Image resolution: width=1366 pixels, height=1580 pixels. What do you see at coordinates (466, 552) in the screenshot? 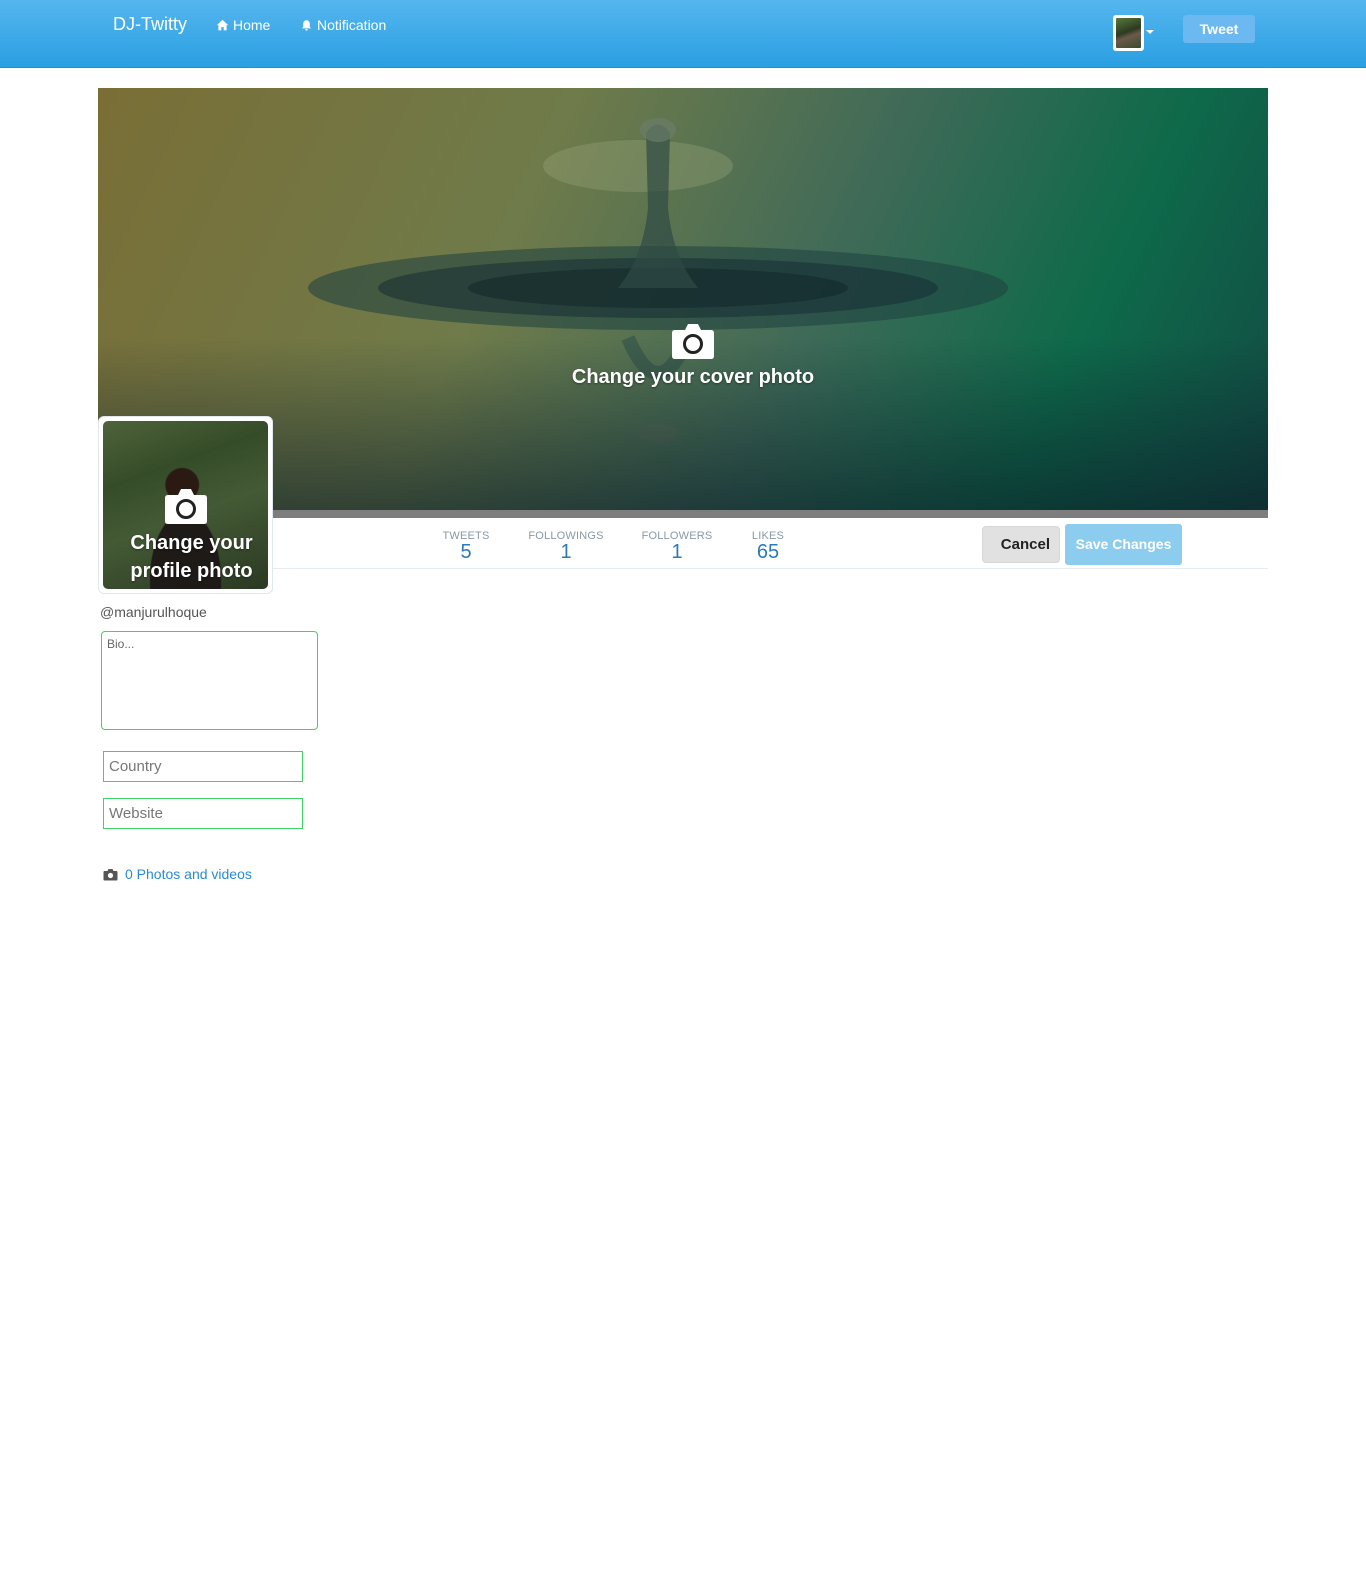
I see `stat-value: 5` at bounding box center [466, 552].